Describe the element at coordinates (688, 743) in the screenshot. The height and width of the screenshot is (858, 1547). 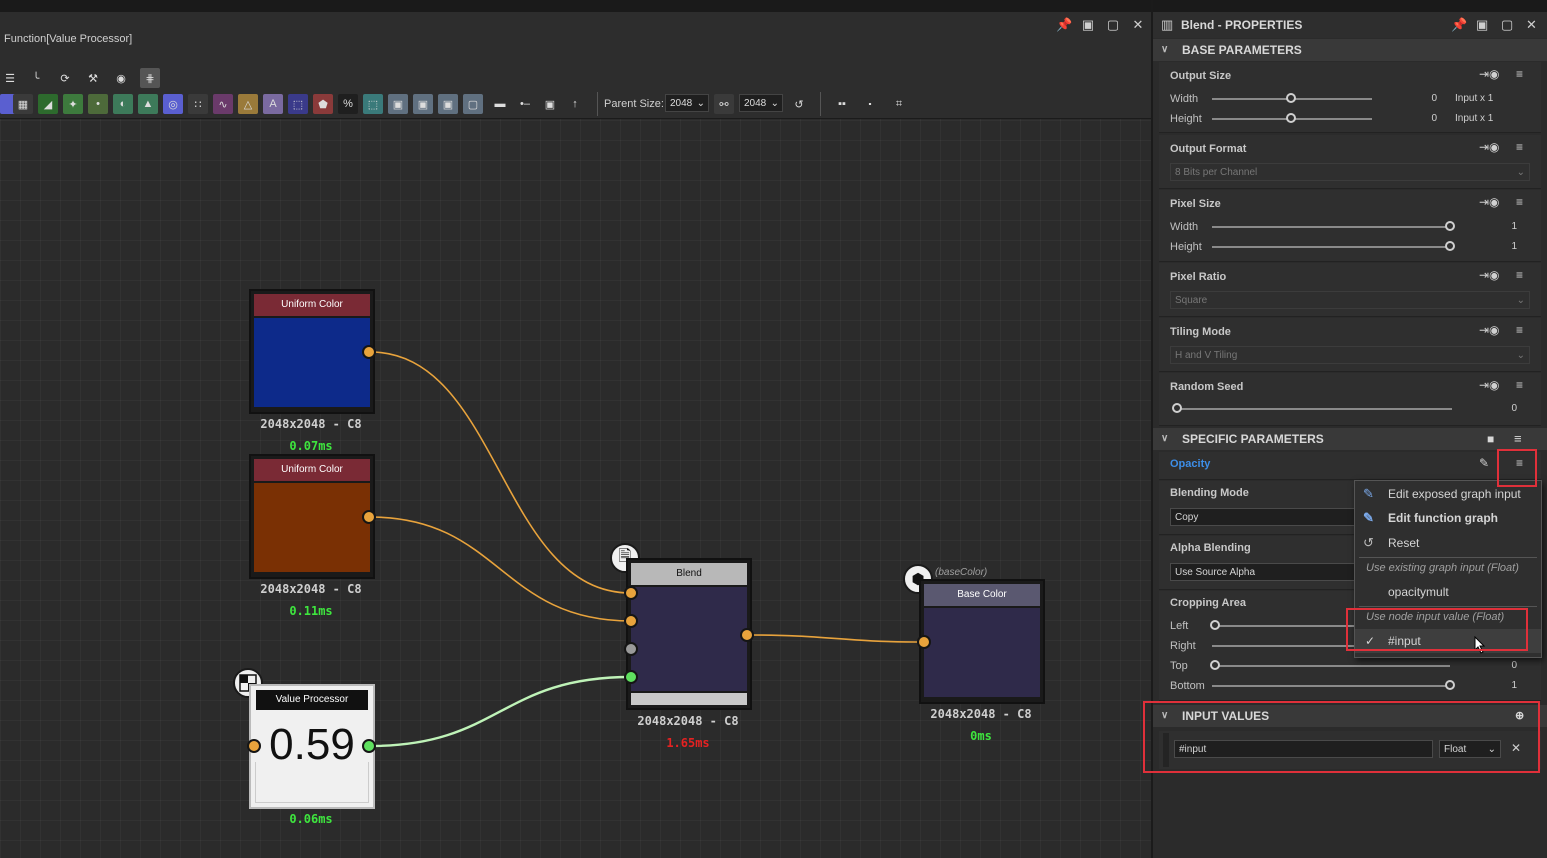
I see `node-time: 1.65ms` at that location.